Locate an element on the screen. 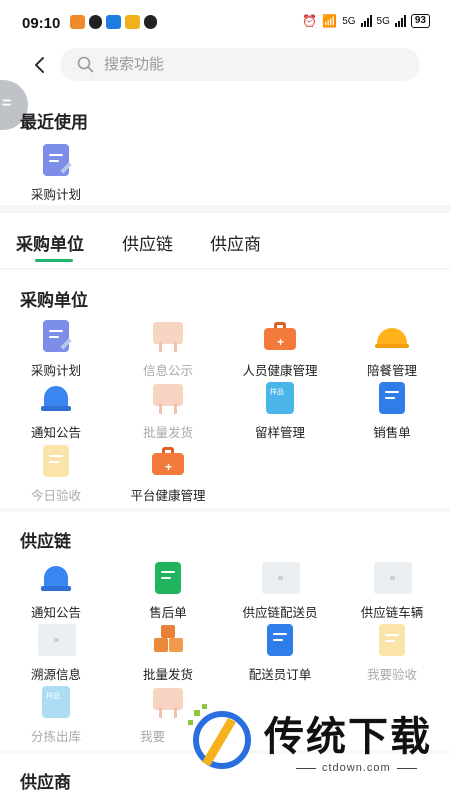 The width and height of the screenshot is (450, 800). grid-item-sc-courier: 供应链配送员 is located at coordinates (280, 590).